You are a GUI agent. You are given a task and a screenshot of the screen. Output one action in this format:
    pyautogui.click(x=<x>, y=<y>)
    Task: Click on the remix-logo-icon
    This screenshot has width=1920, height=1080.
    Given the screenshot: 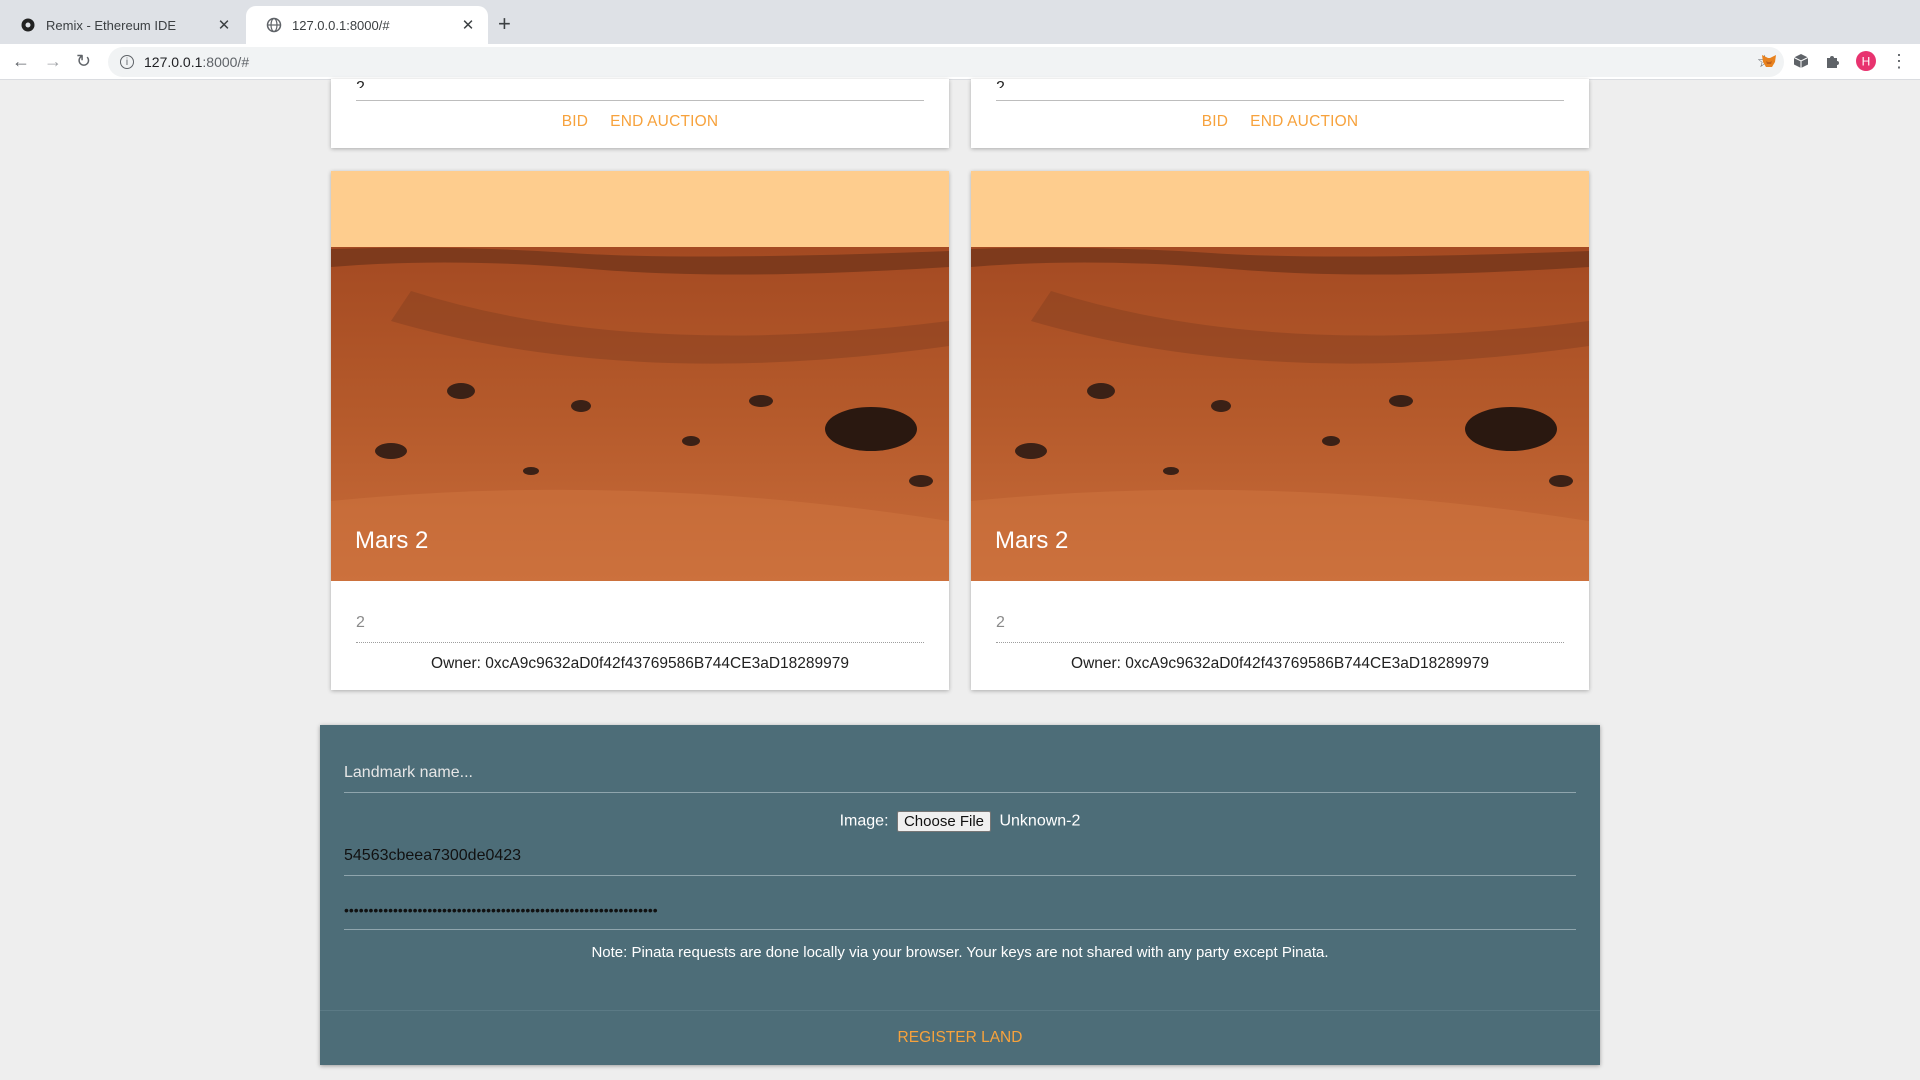 What is the action you would take?
    pyautogui.click(x=28, y=25)
    